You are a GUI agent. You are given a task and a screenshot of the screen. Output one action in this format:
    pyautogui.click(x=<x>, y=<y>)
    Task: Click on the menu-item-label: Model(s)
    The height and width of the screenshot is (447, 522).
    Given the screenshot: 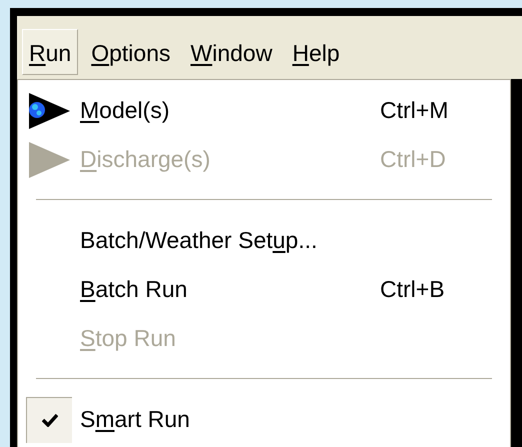 What is the action you would take?
    pyautogui.click(x=125, y=111)
    